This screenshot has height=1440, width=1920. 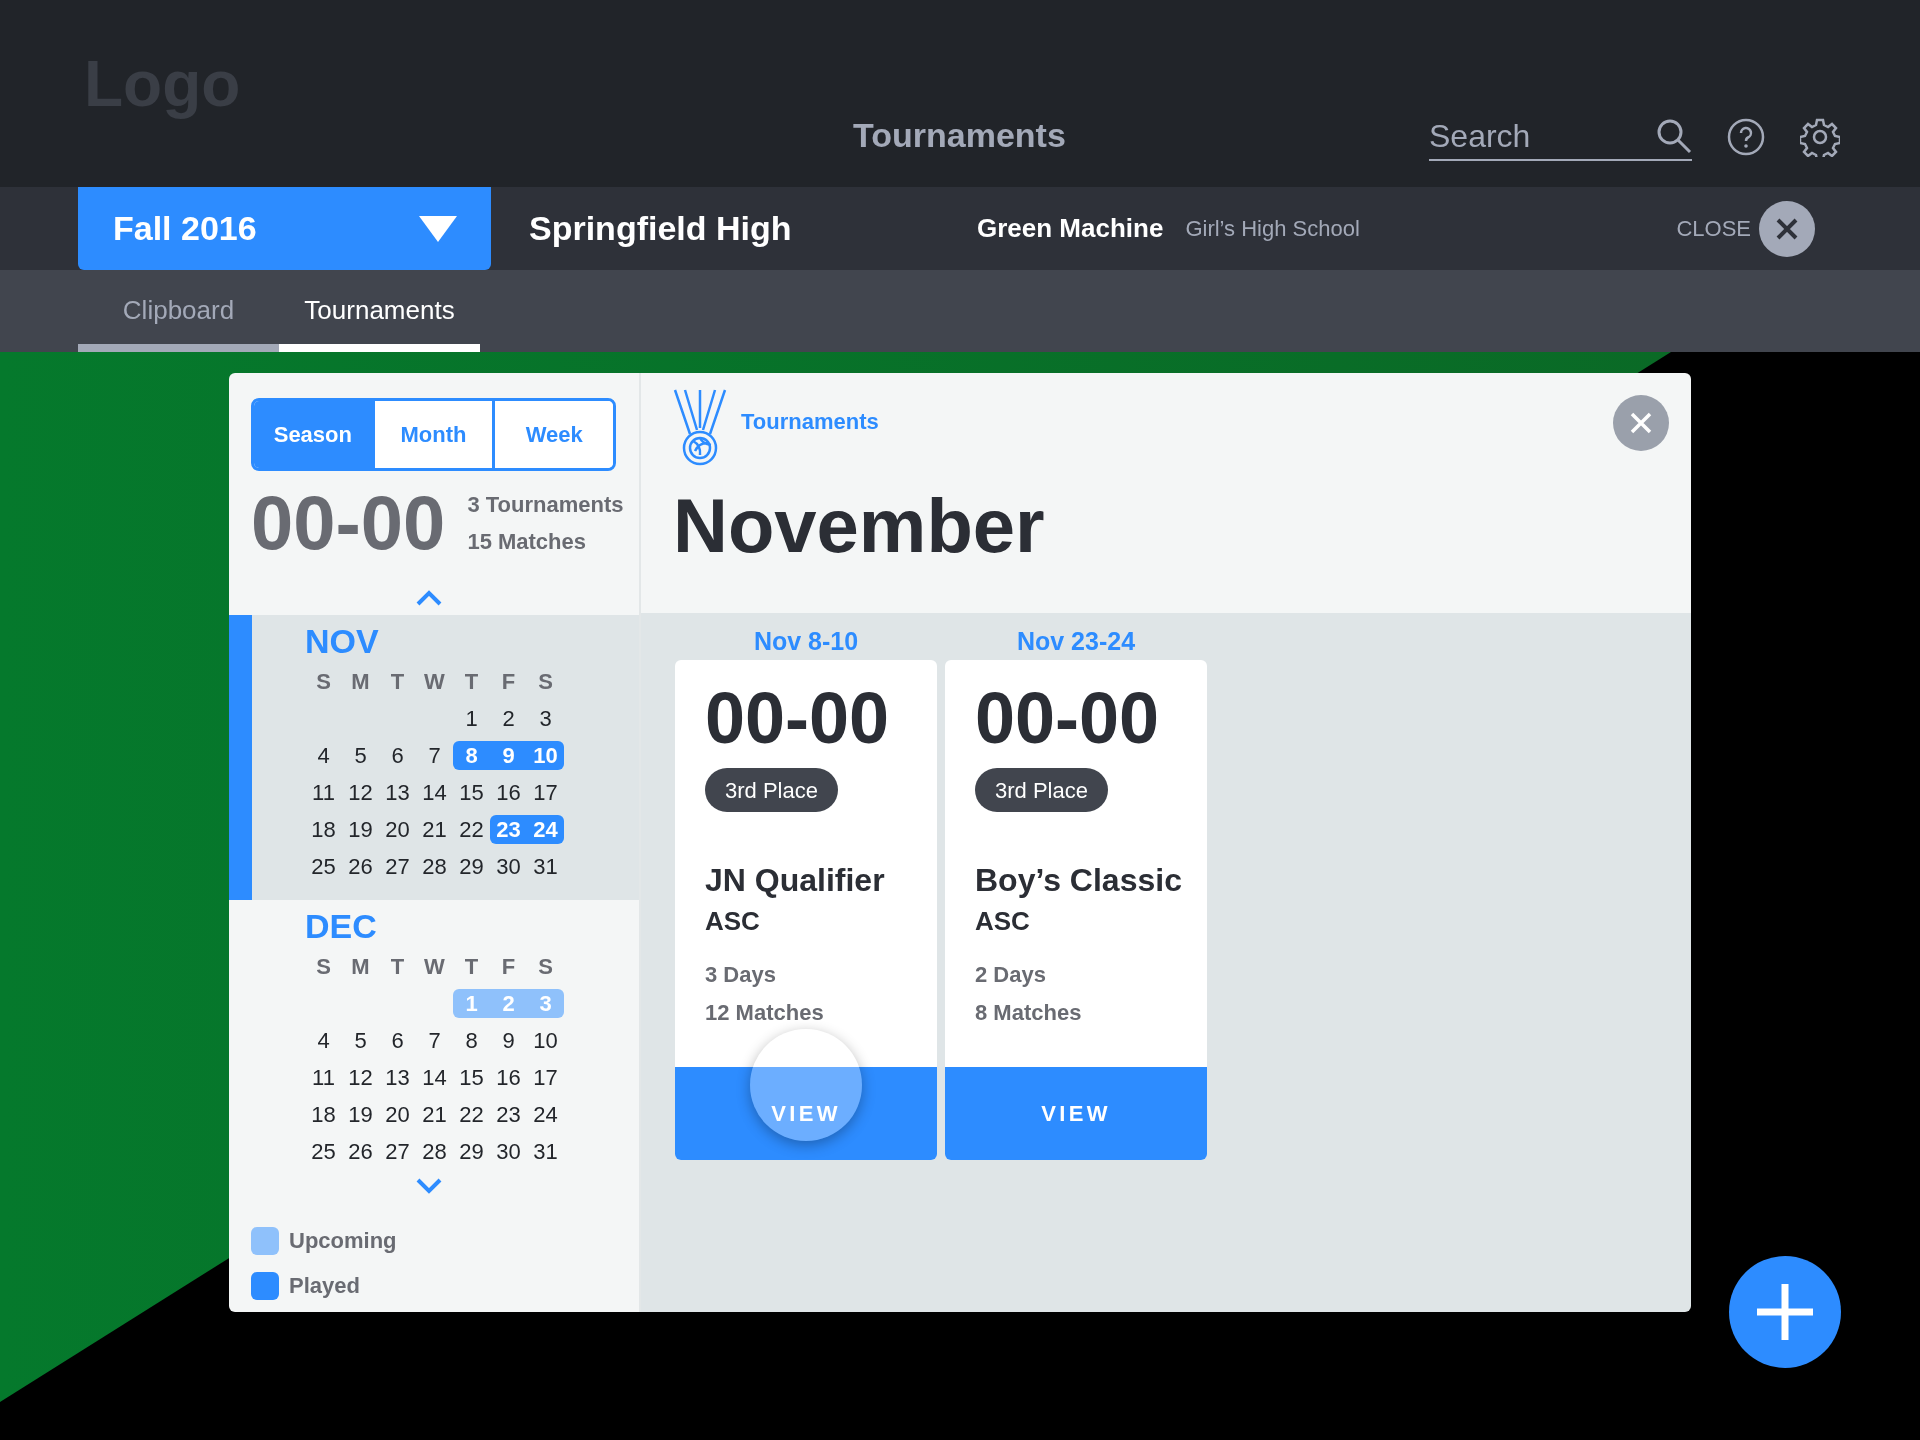 What do you see at coordinates (764, 1013) in the screenshot?
I see `tournament-matches: 12 Matches` at bounding box center [764, 1013].